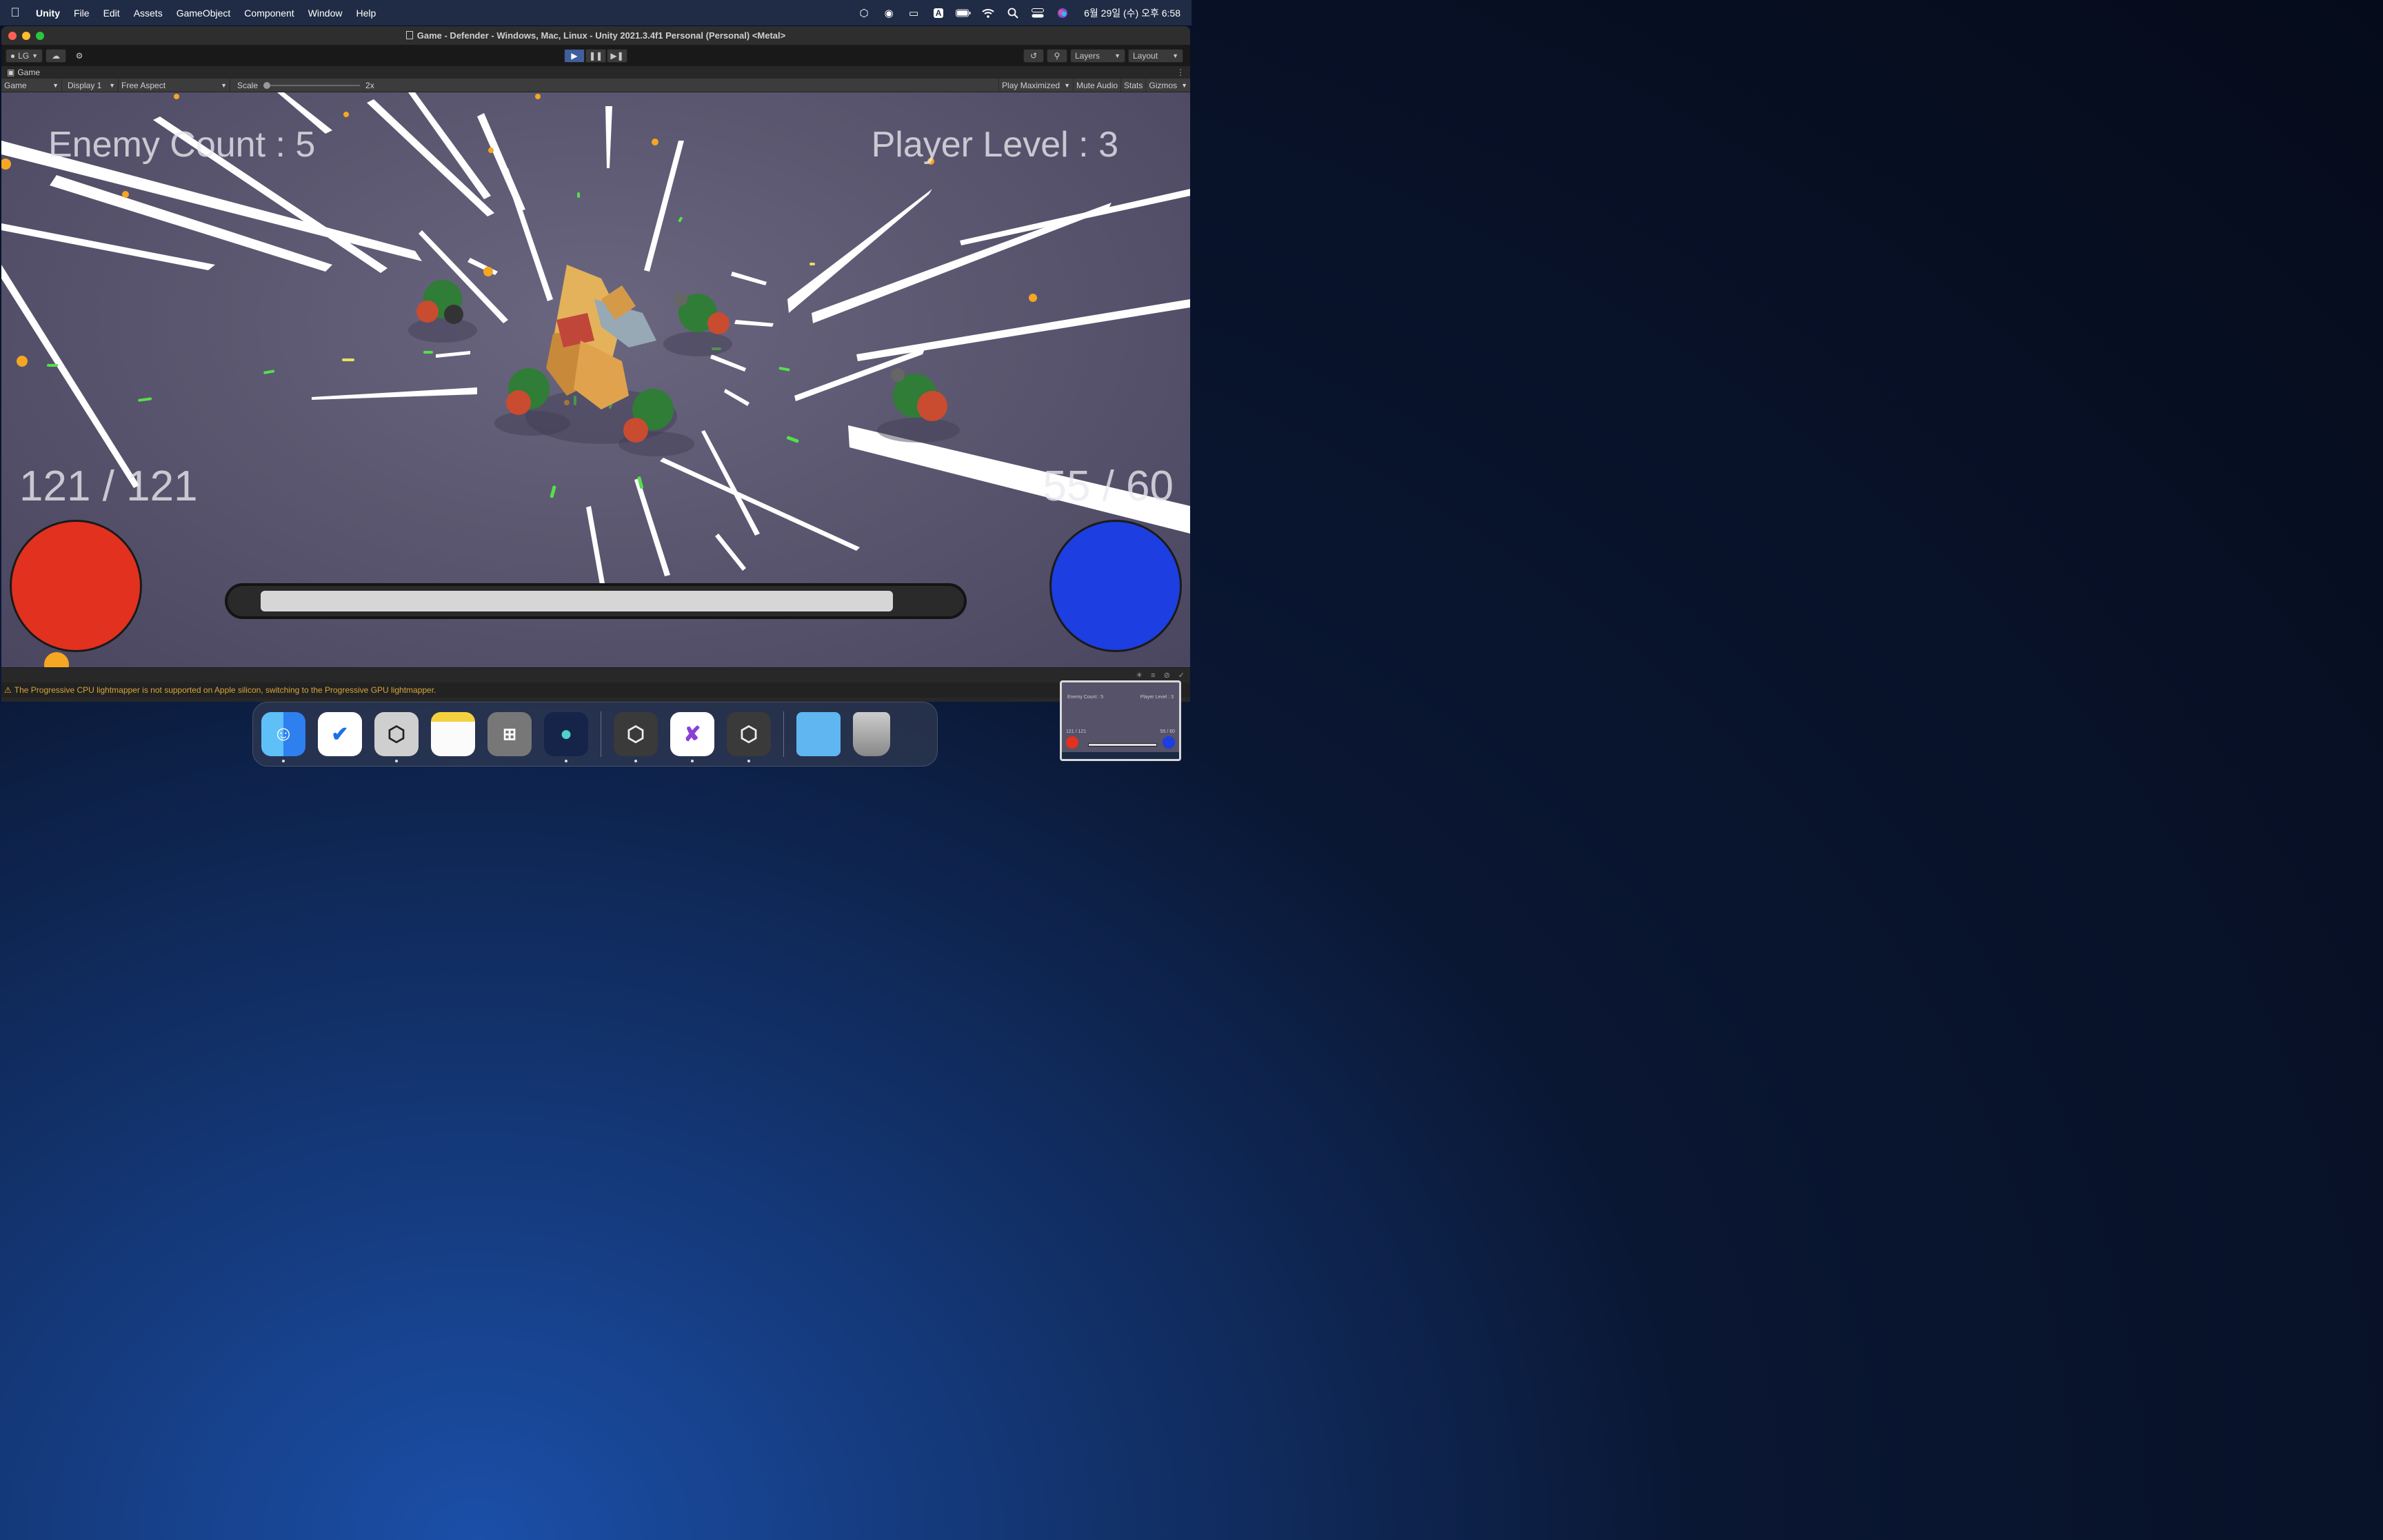  I want to click on undo-history-button: ↺, so click(1033, 56).